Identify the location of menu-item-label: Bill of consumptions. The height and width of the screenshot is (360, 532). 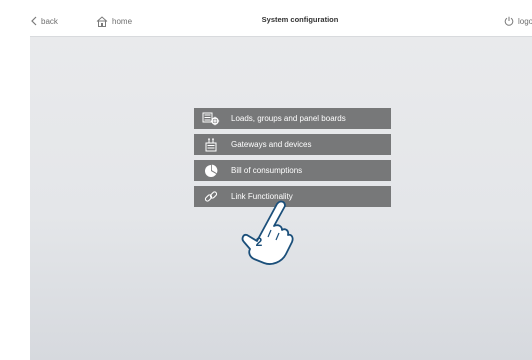
(267, 170).